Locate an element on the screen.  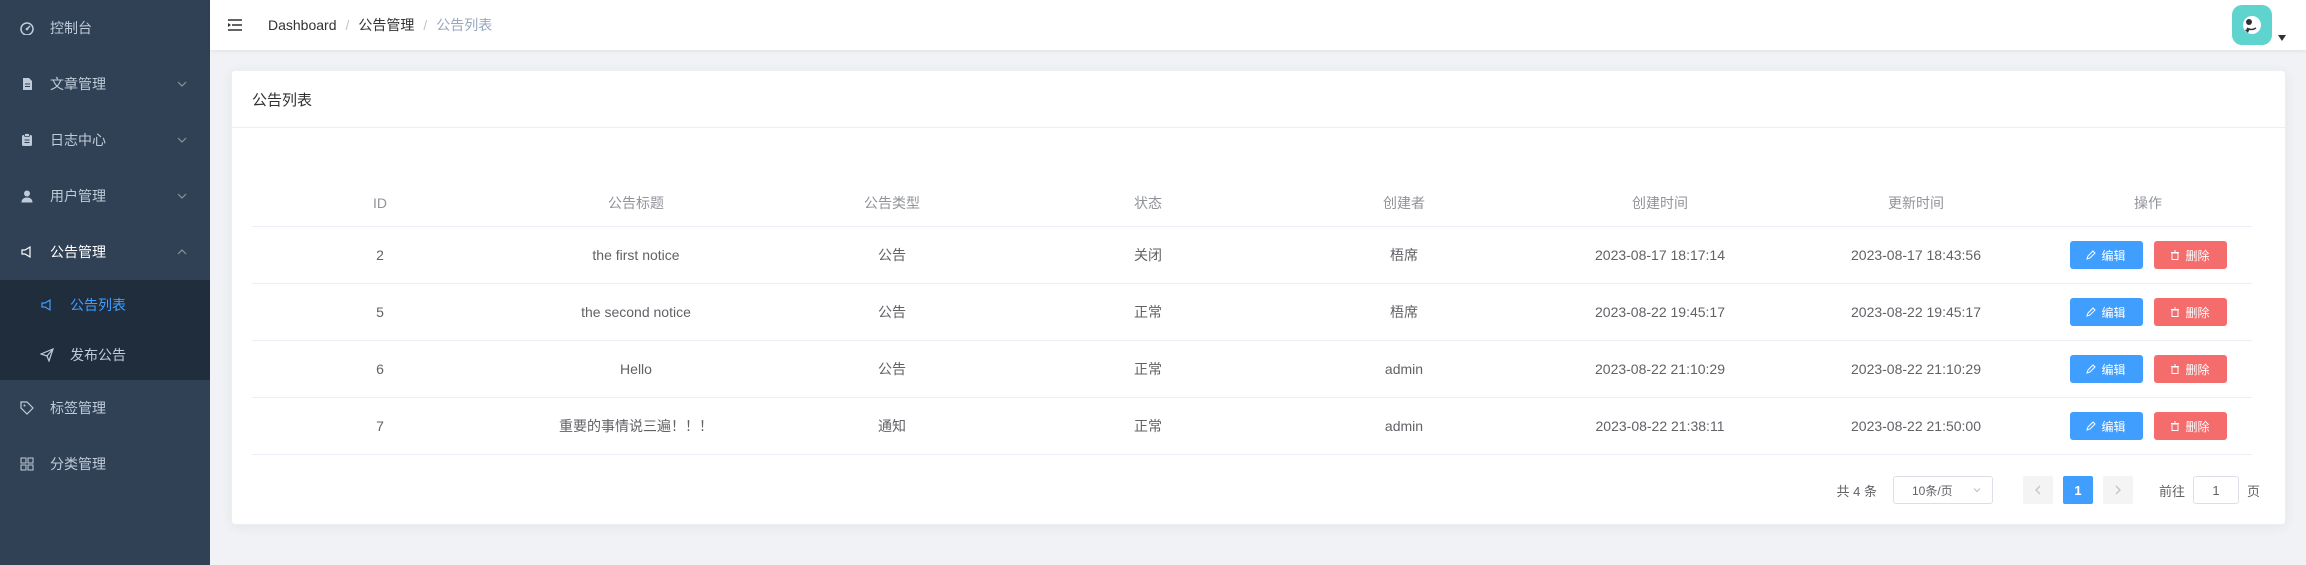
send-icon is located at coordinates (47, 355).